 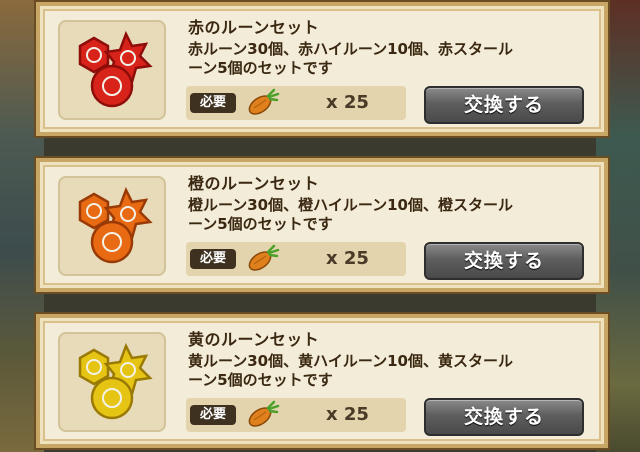 I want to click on item-description: 黄ルーン30個、黄ハイルーン10個、黄スタール ーン5個のセットです, so click(x=350, y=370).